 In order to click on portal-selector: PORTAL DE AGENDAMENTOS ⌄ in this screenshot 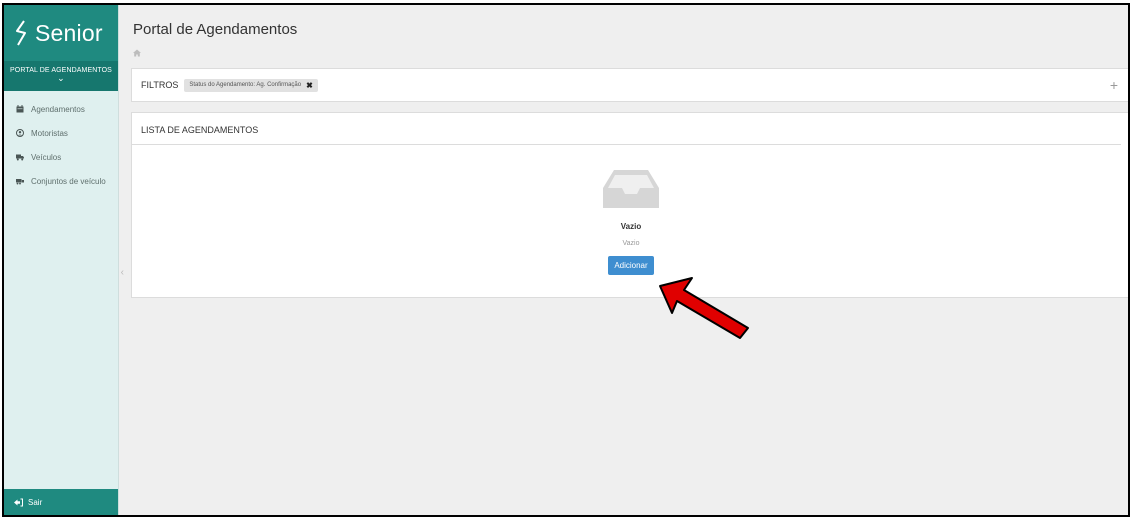, I will do `click(61, 76)`.